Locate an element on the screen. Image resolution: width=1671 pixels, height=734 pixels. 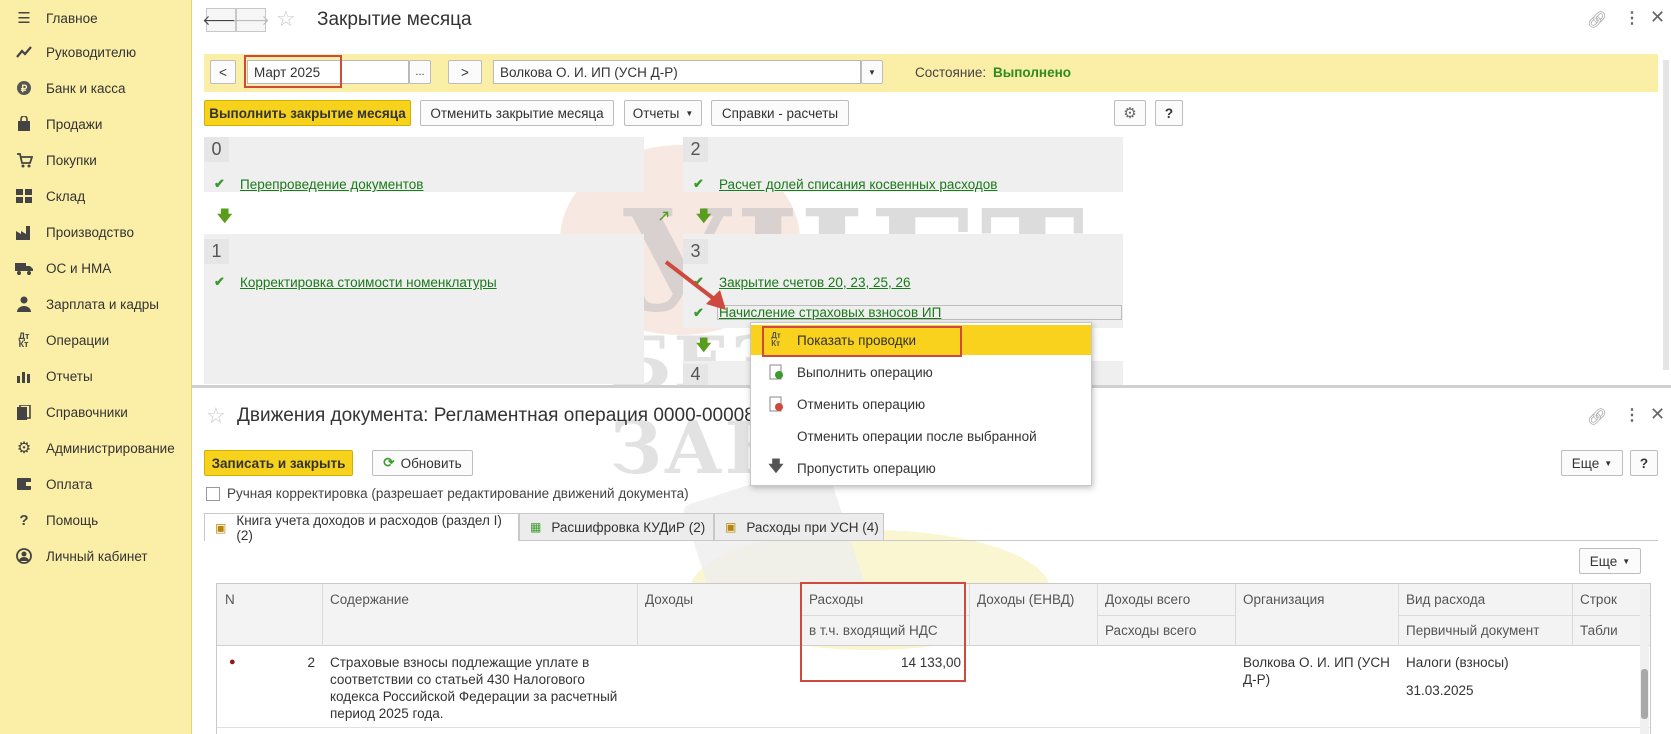
refresh-button: ⟳ Обновить is located at coordinates (422, 463).